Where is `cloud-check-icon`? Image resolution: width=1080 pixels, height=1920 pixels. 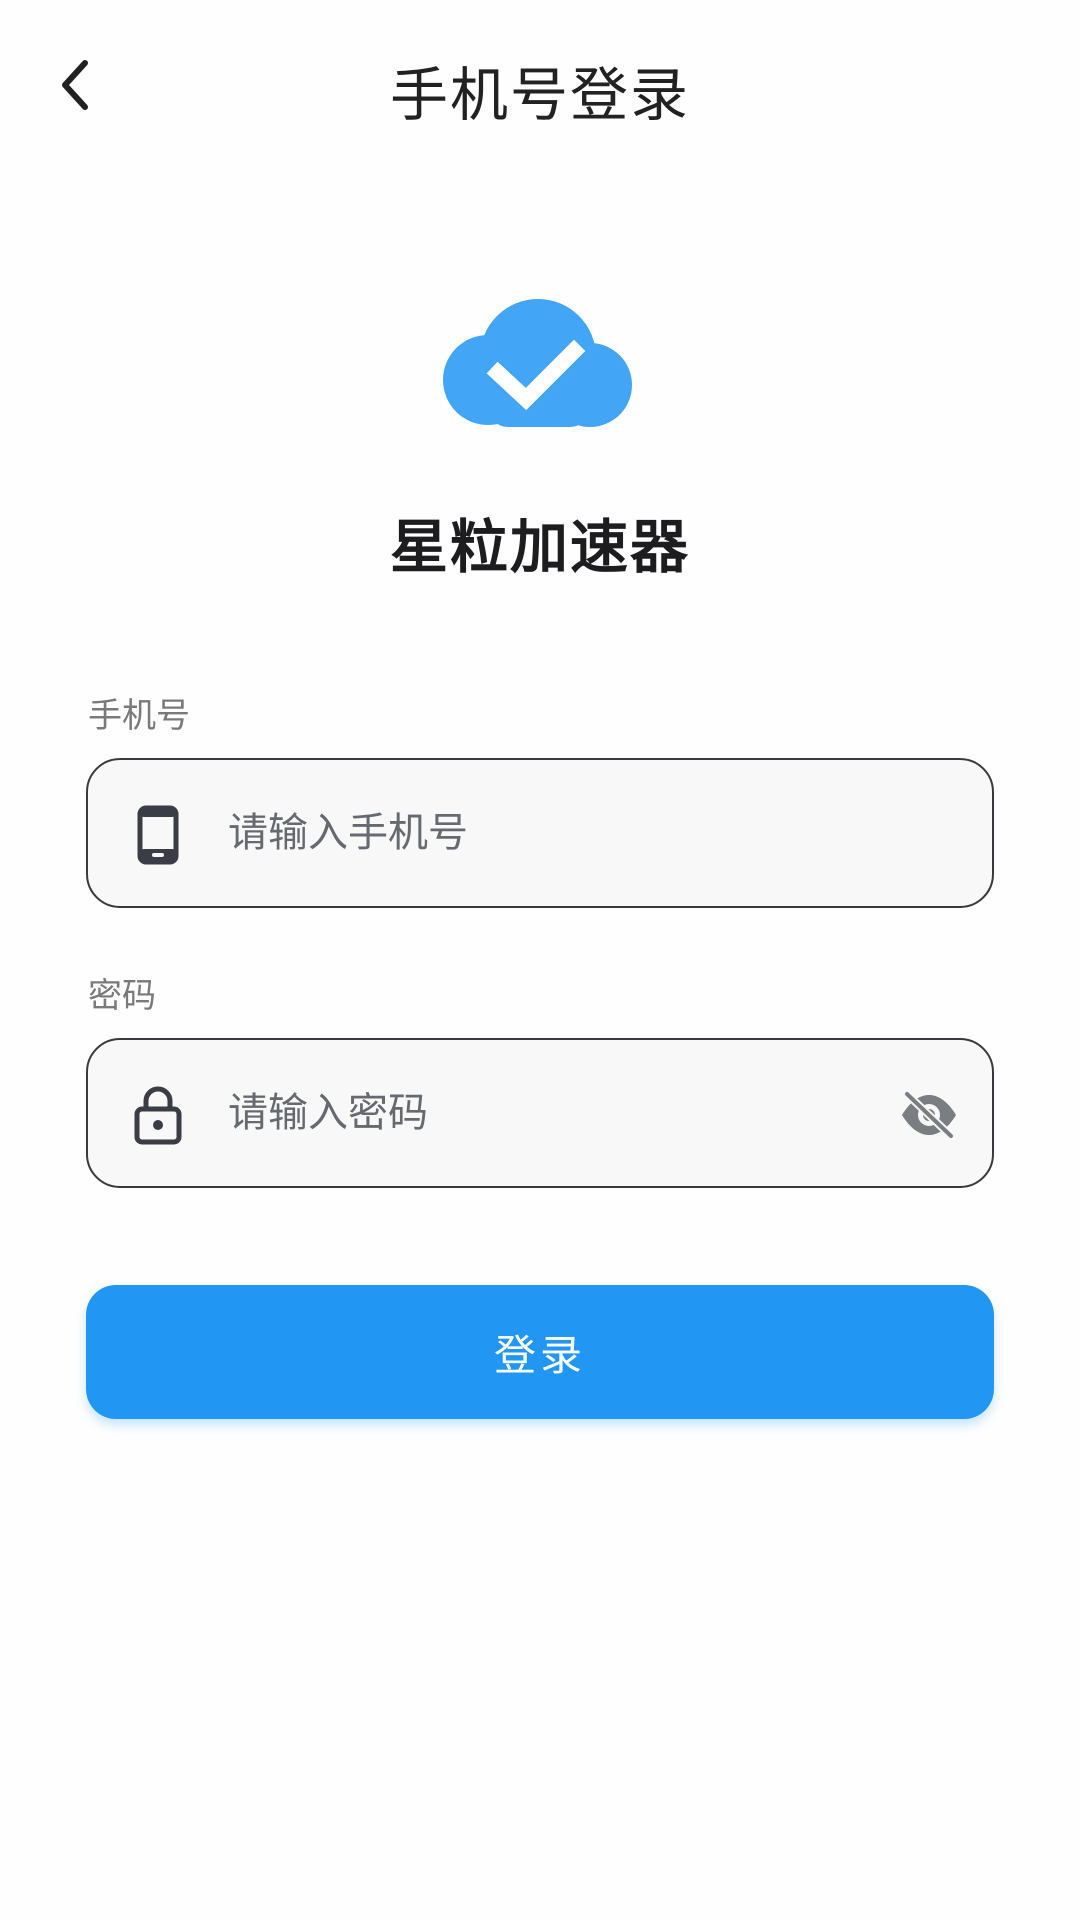
cloud-check-icon is located at coordinates (537, 363).